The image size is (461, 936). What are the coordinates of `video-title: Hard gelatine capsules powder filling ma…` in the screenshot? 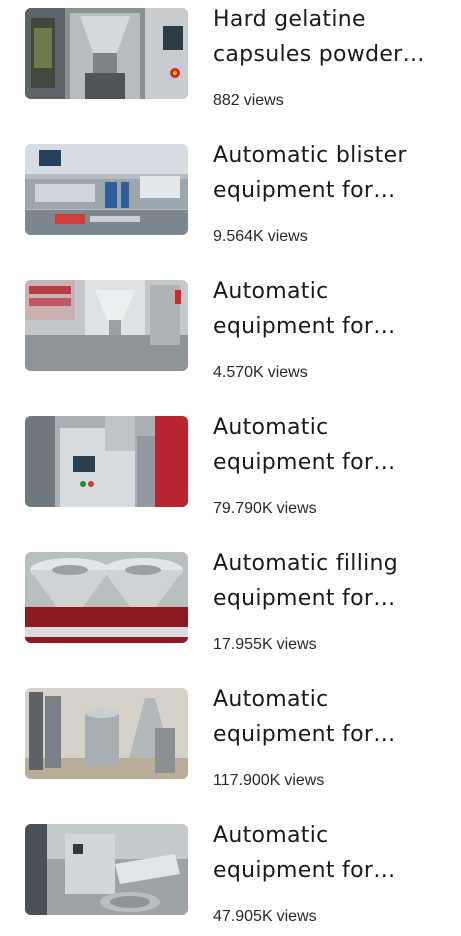 It's located at (333, 37).